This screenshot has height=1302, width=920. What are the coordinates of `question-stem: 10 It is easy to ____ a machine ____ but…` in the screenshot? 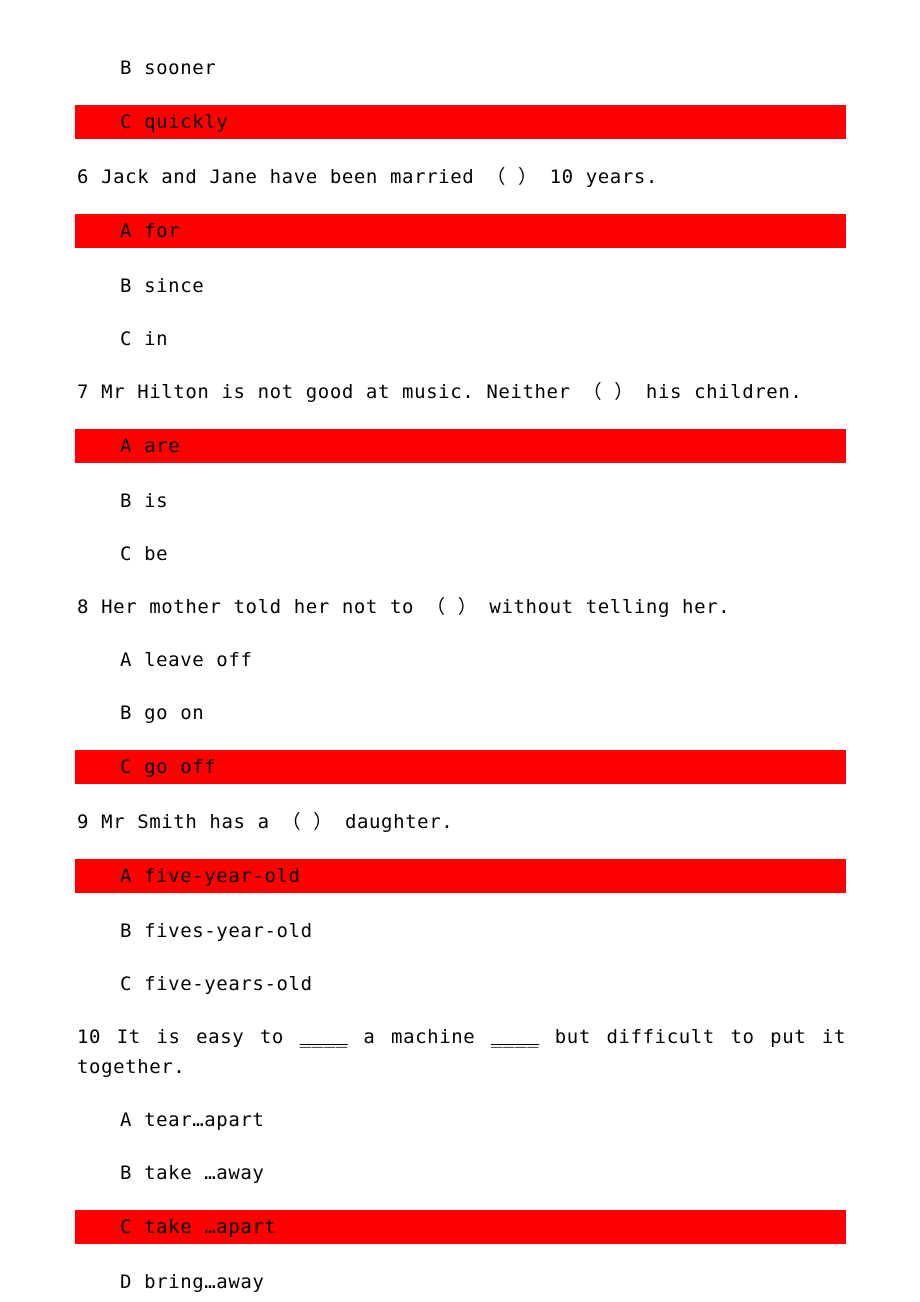 It's located at (460, 1052).